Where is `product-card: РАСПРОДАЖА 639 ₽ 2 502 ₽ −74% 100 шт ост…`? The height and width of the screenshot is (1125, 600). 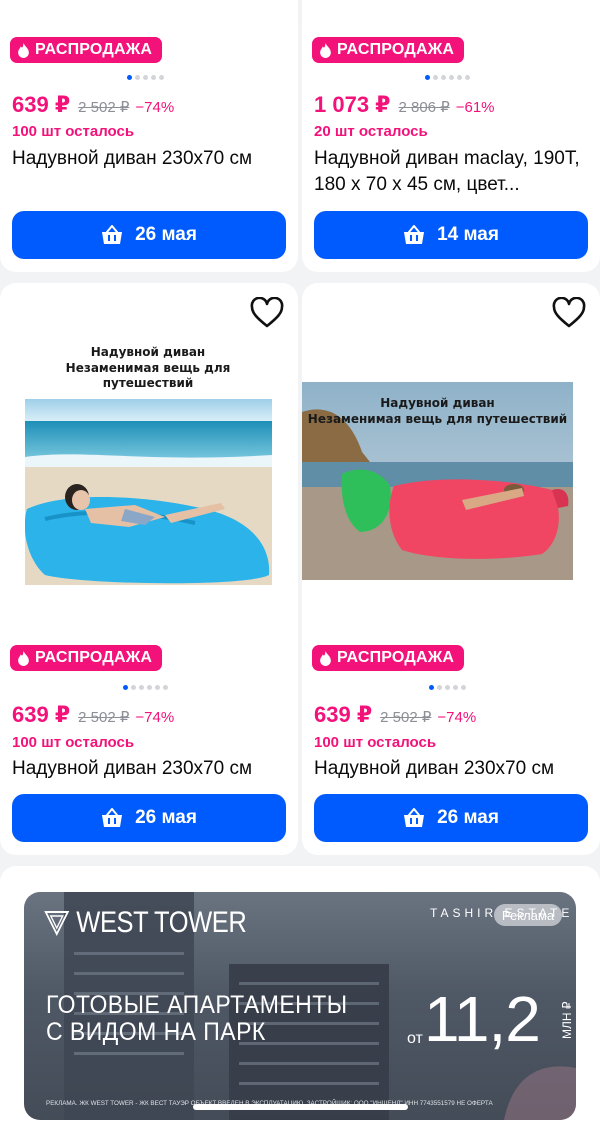 product-card: РАСПРОДАЖА 639 ₽ 2 502 ₽ −74% 100 шт ост… is located at coordinates (149, 136).